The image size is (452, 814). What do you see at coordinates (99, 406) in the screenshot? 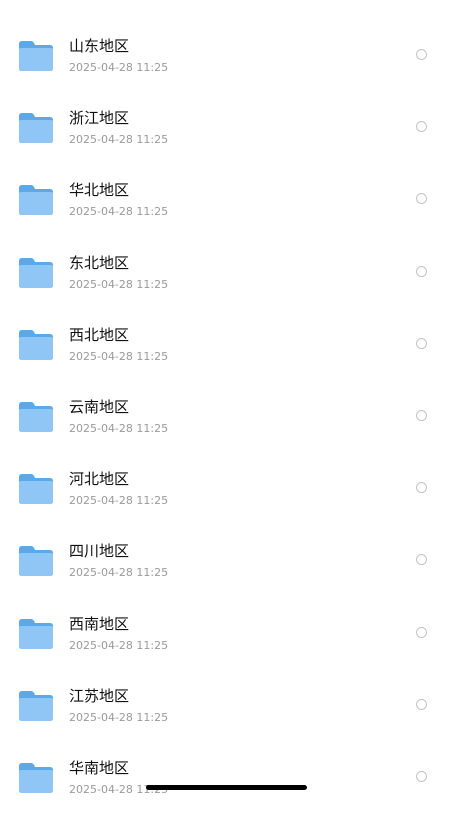
I see `file-name: 云南地区` at bounding box center [99, 406].